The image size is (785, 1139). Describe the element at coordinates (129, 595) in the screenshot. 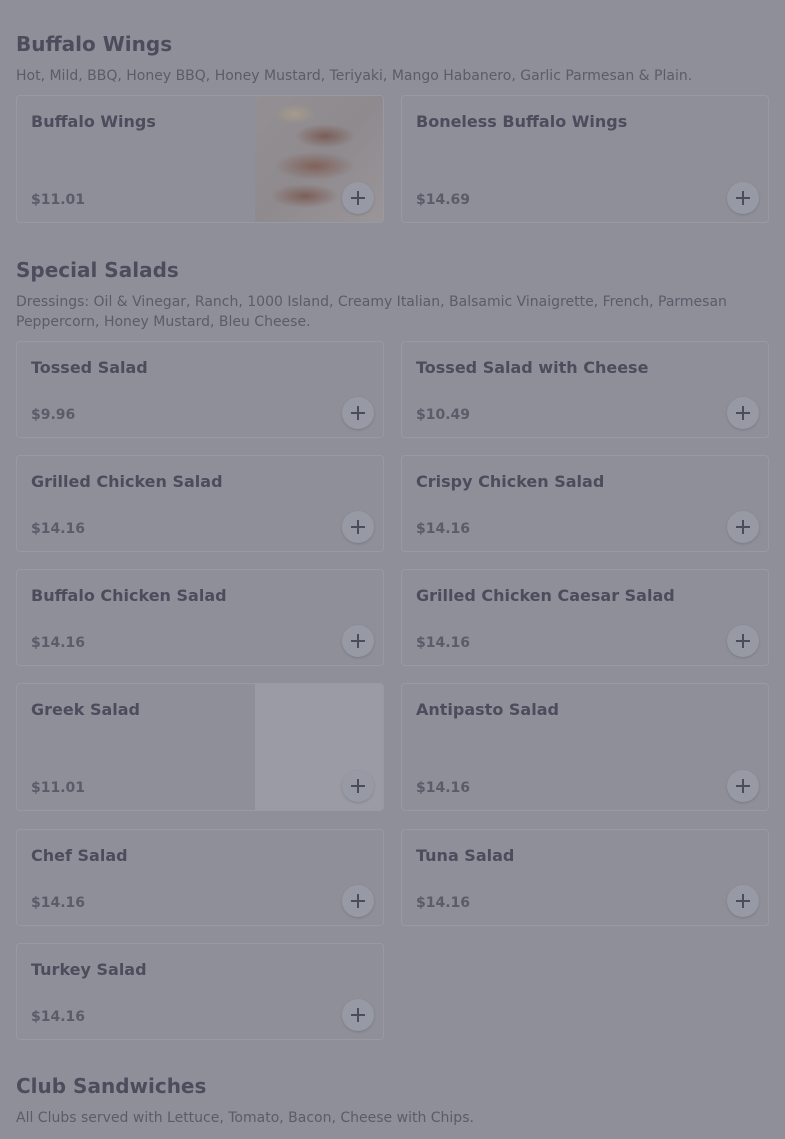

I see `menu-item-name: Buffalo Chicken Salad` at that location.